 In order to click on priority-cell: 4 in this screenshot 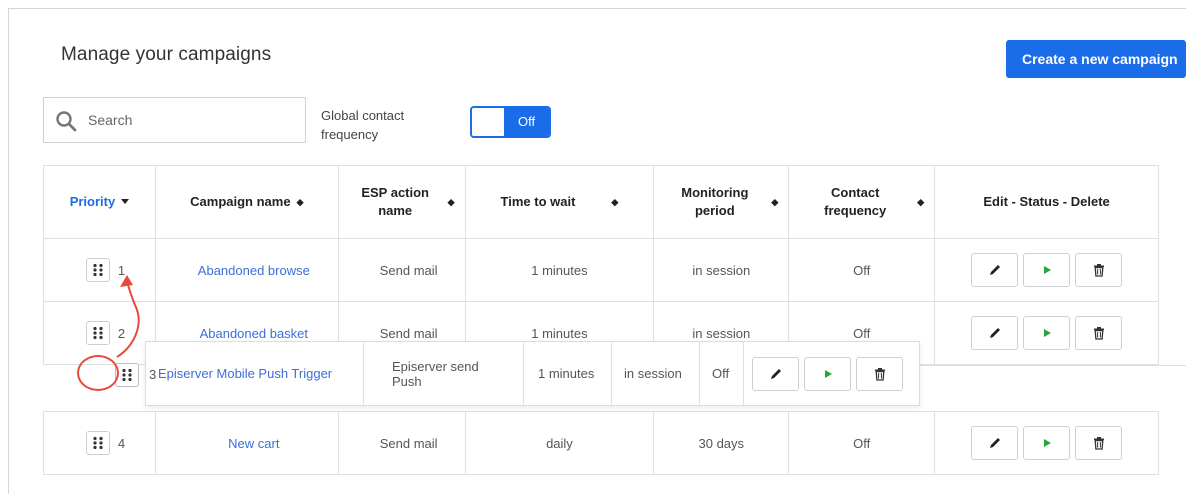, I will do `click(99, 443)`.